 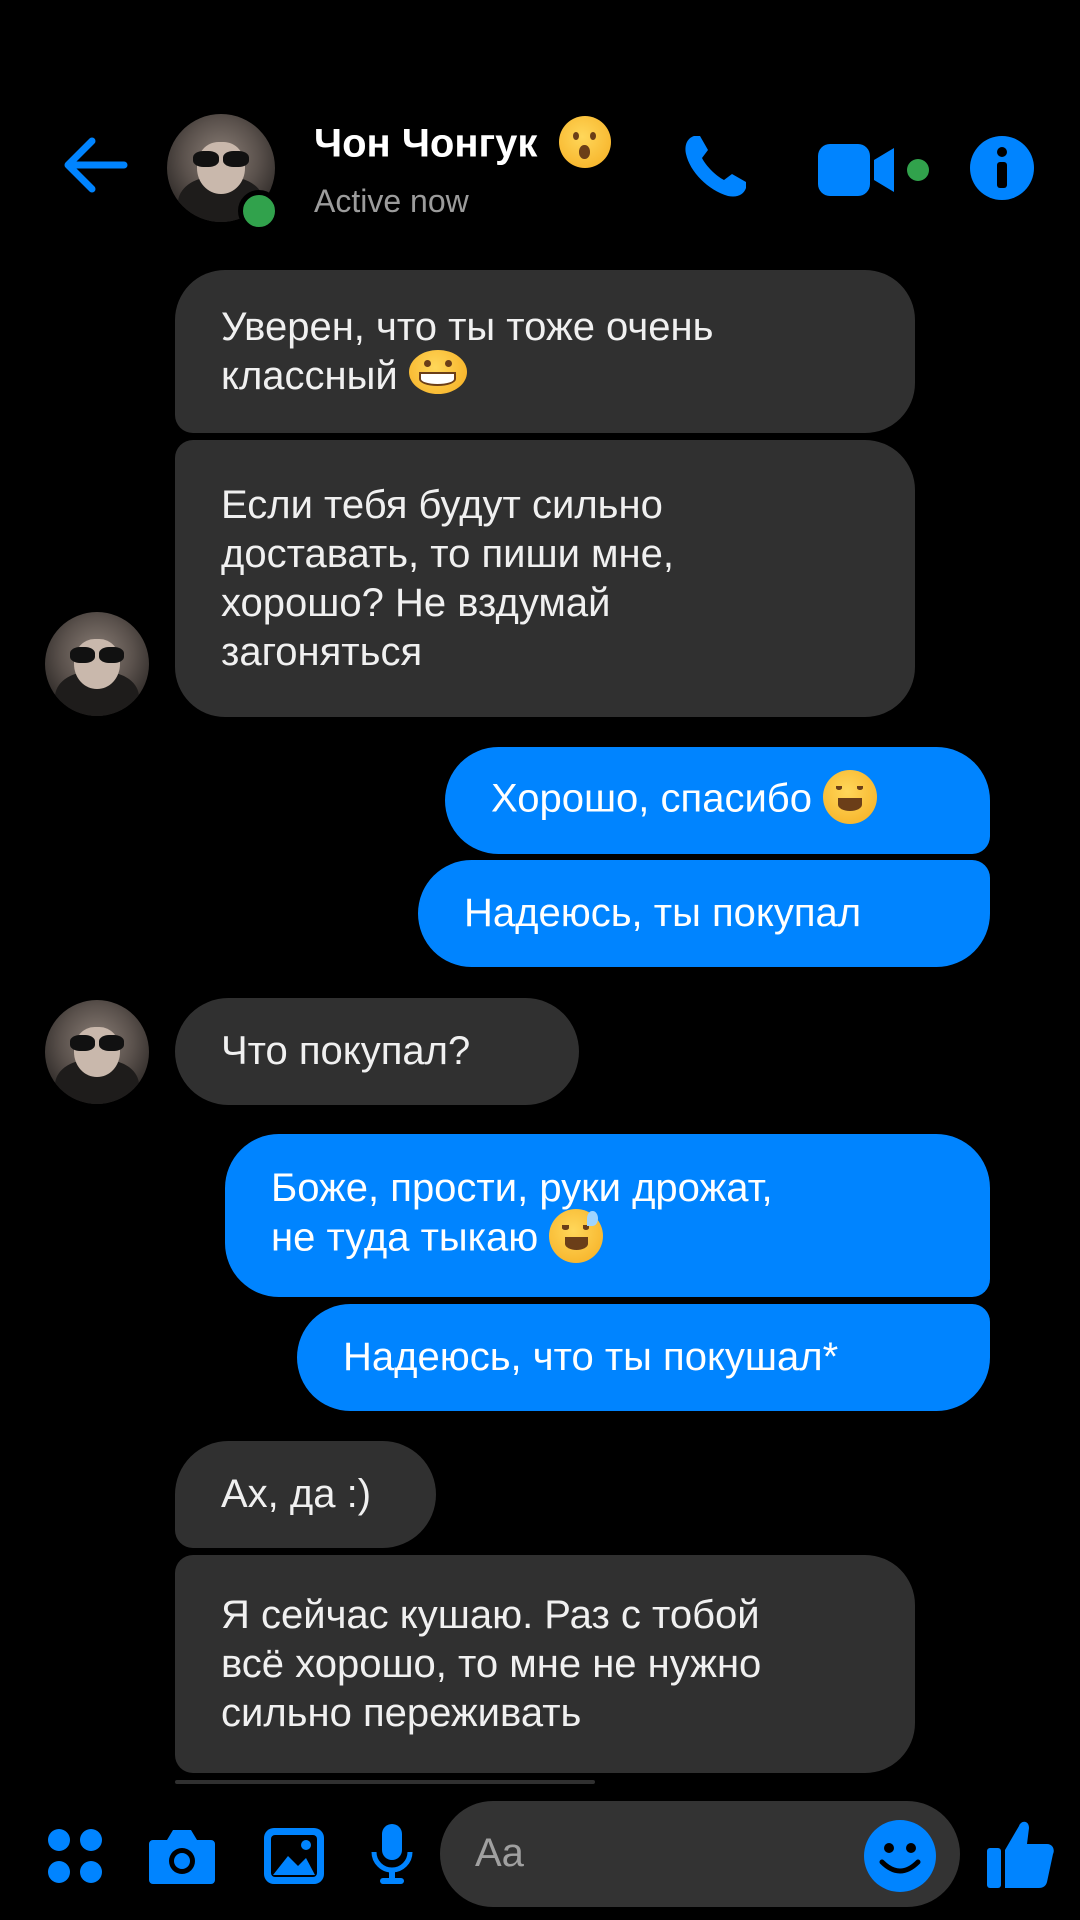 What do you see at coordinates (850, 796) in the screenshot?
I see `smiling-face-emoji` at bounding box center [850, 796].